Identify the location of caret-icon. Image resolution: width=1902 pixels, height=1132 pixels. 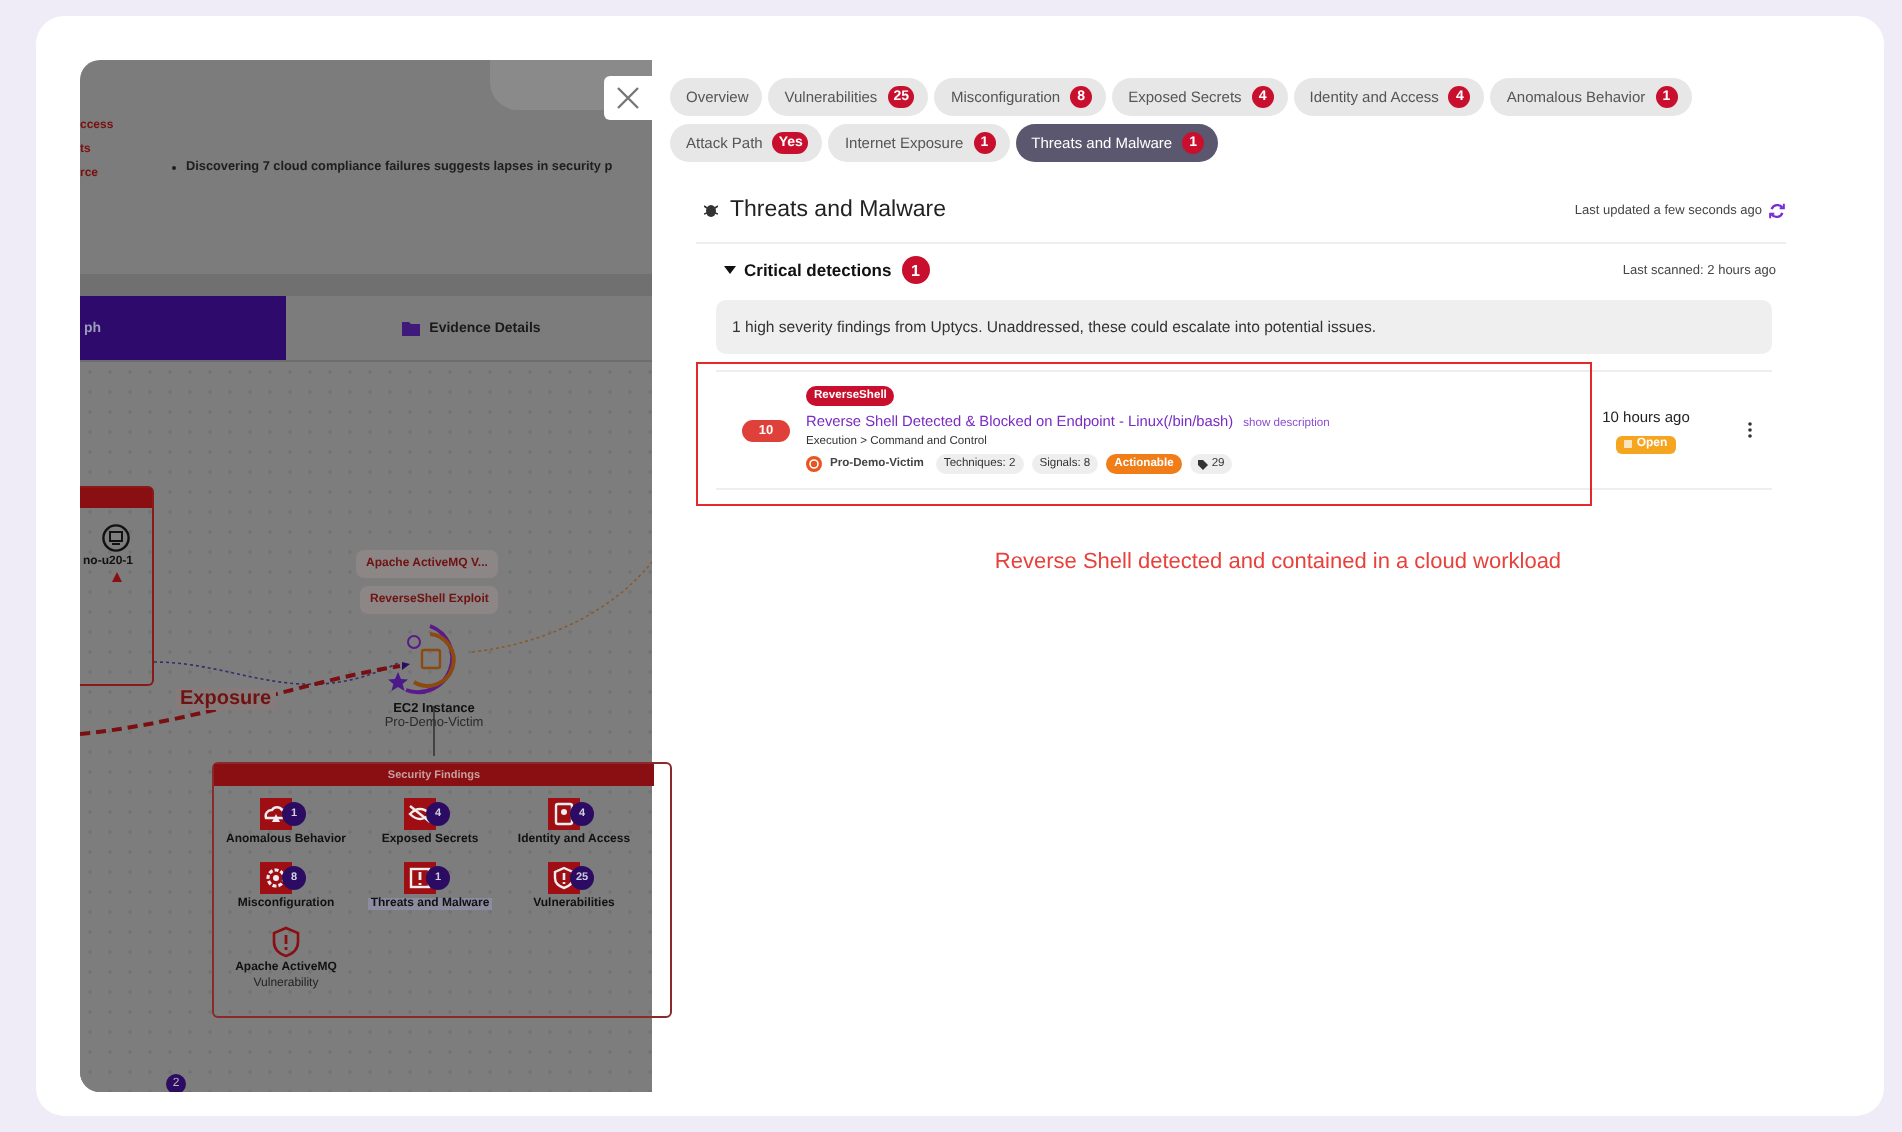
(730, 270).